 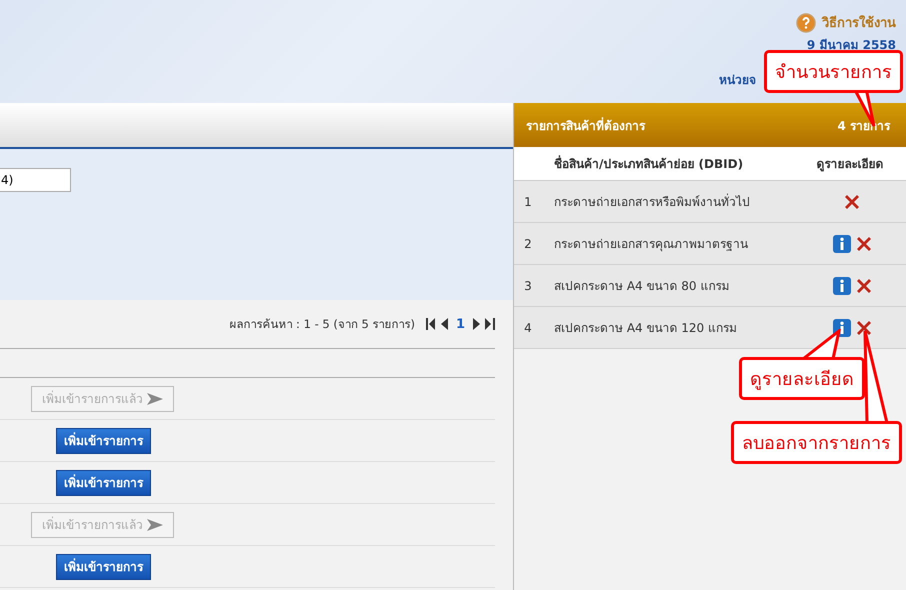 What do you see at coordinates (528, 285) in the screenshot?
I see `row-number: 3` at bounding box center [528, 285].